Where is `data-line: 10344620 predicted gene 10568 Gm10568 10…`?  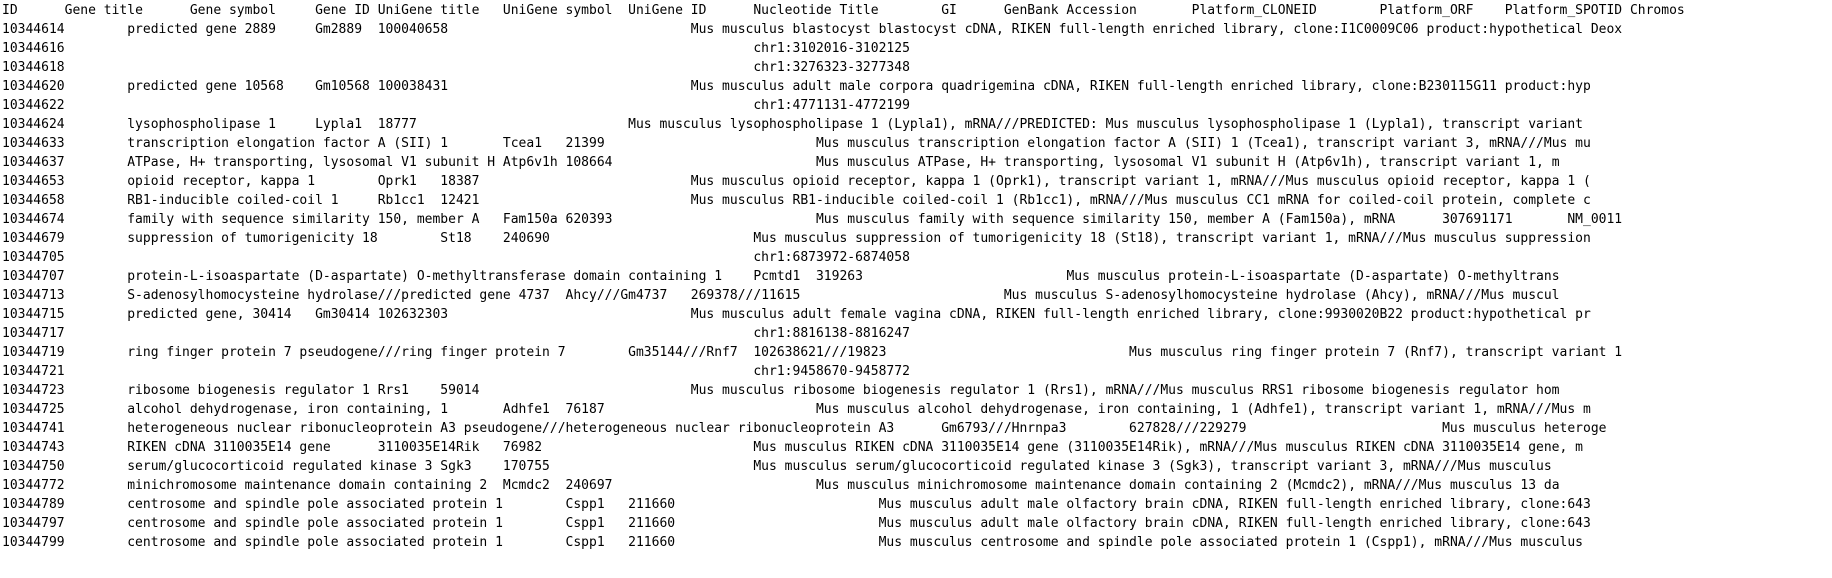 data-line: 10344620 predicted gene 10568 Gm10568 10… is located at coordinates (796, 86).